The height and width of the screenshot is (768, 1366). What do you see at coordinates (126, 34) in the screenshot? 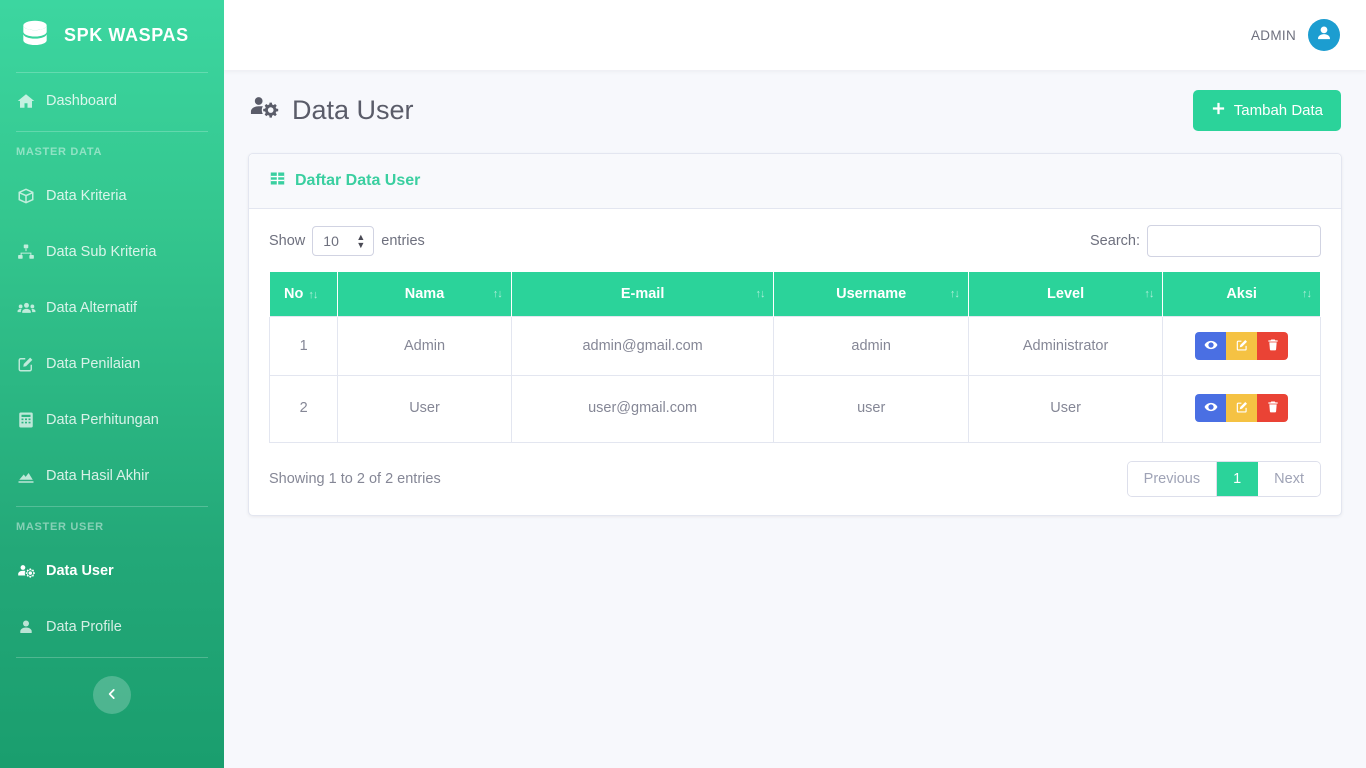
I see `brand-name: SPK WASPAS` at bounding box center [126, 34].